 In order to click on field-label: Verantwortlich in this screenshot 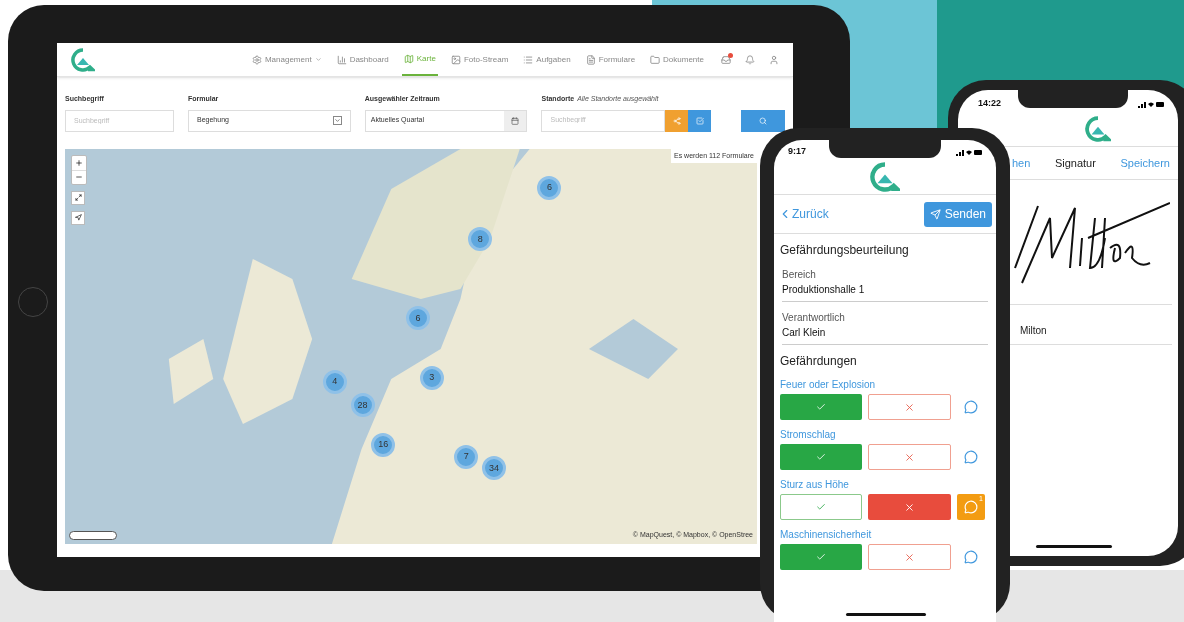, I will do `click(814, 318)`.